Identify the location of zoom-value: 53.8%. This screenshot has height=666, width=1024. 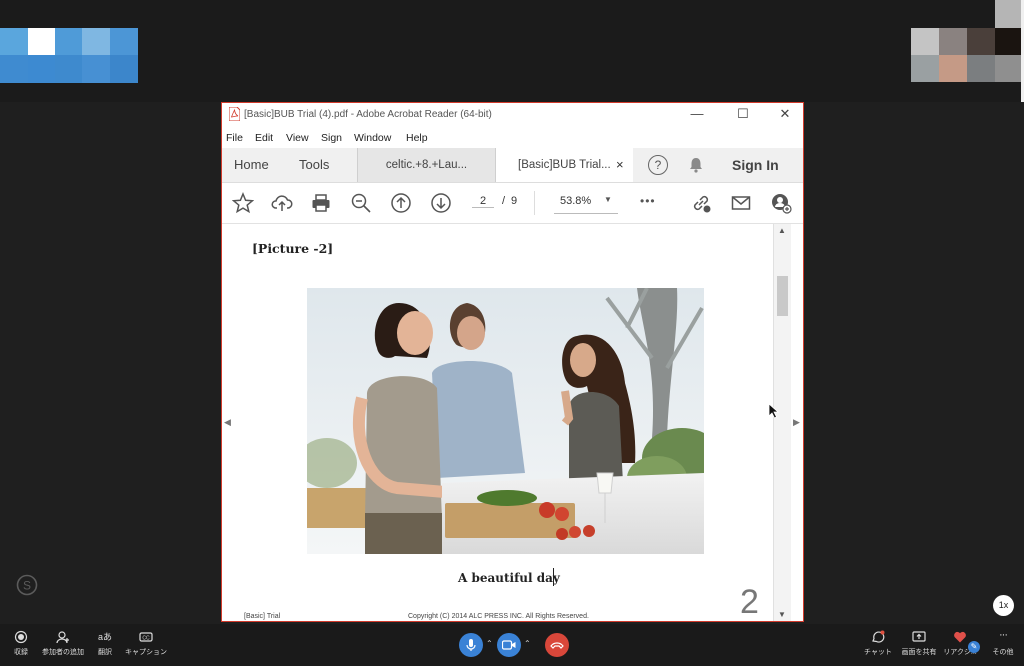
(576, 201).